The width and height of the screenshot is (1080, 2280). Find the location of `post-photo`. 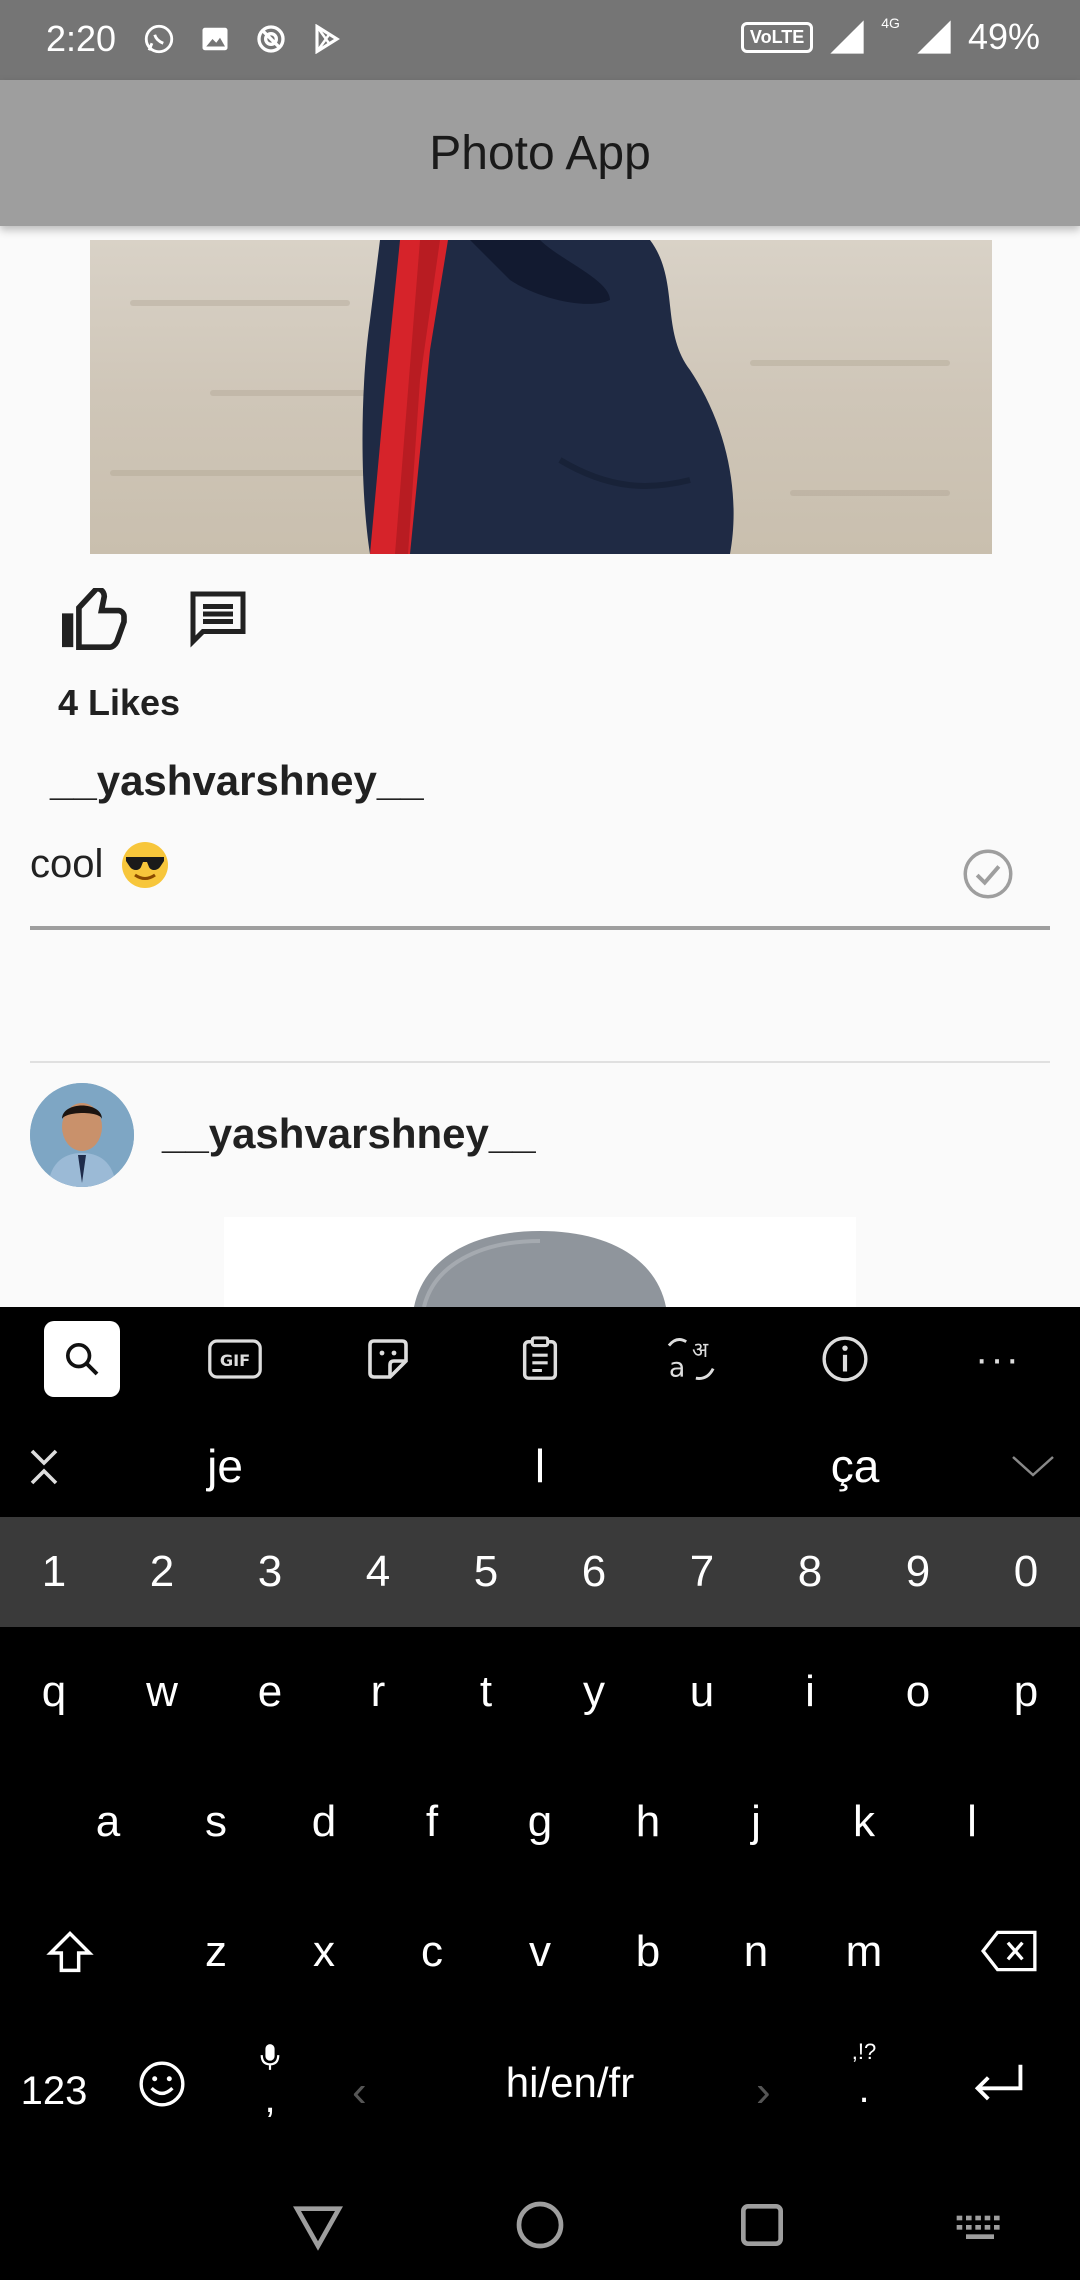

post-photo is located at coordinates (541, 397).